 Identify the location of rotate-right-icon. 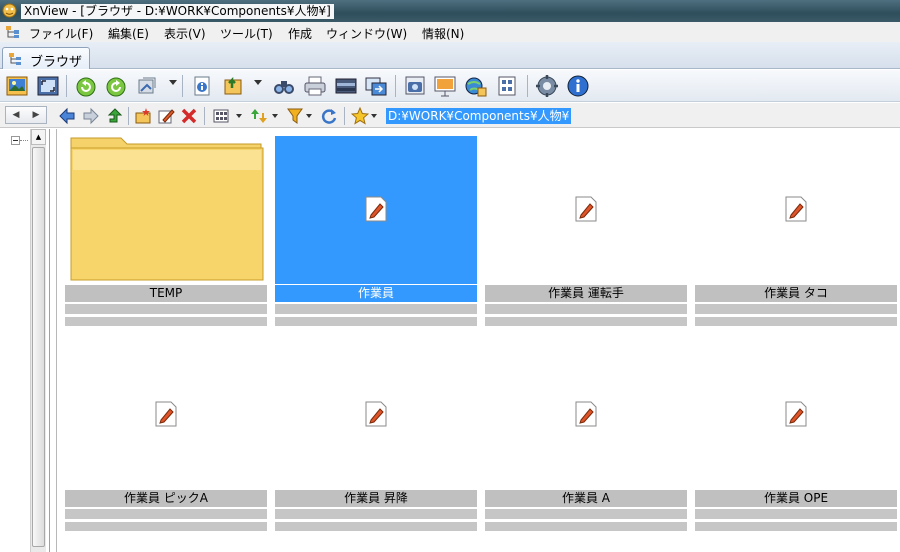
(116, 86).